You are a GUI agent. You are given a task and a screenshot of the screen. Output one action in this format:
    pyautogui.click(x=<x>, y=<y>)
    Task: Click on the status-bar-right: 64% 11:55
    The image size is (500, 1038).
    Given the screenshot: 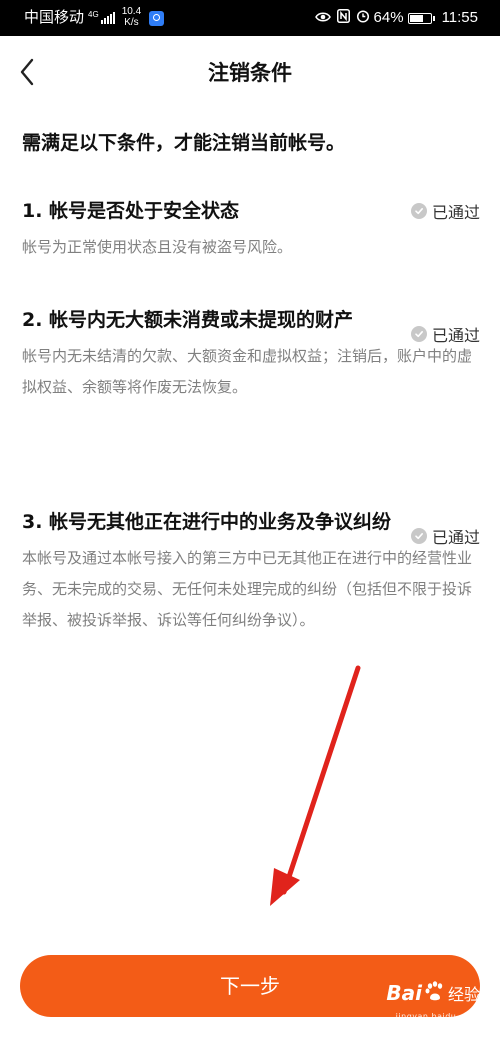 What is the action you would take?
    pyautogui.click(x=393, y=18)
    